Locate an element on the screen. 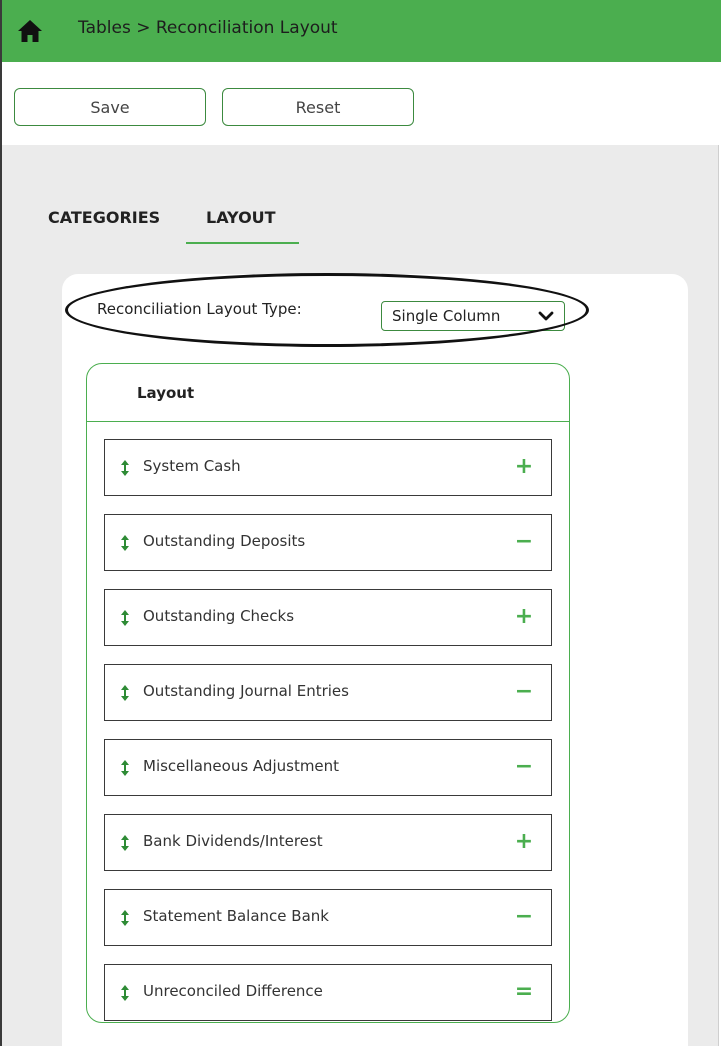 This screenshot has width=721, height=1046. home-icon is located at coordinates (30, 31).